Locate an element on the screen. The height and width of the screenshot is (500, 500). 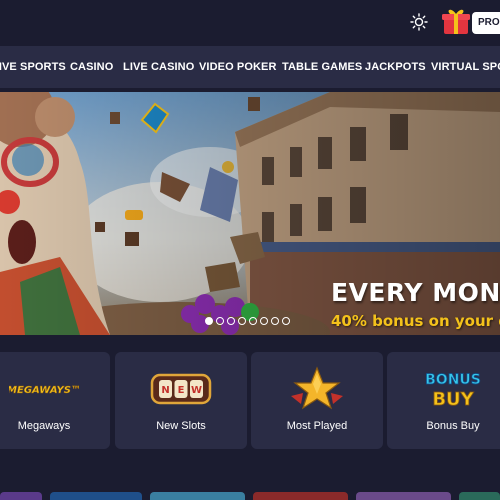
slot-machine-icon: N E W is located at coordinates (181, 389).